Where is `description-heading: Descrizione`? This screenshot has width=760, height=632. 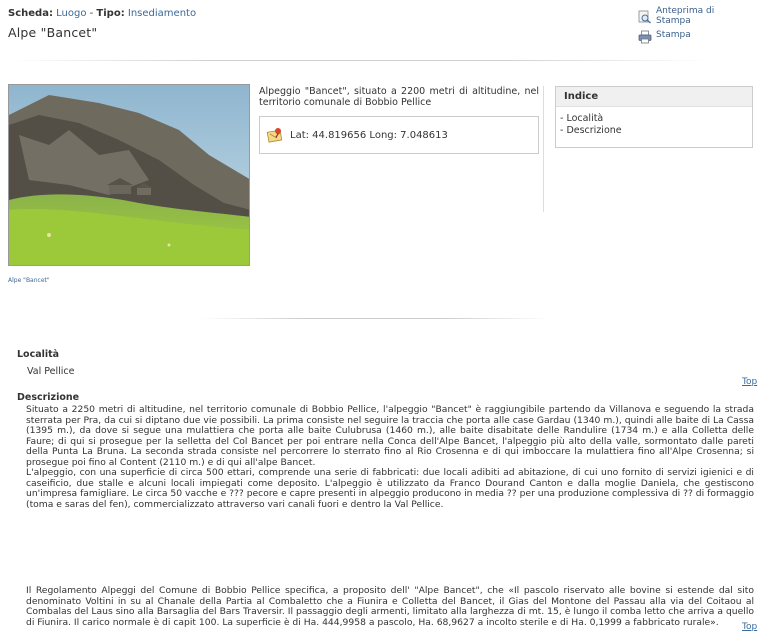 description-heading: Descrizione is located at coordinates (48, 397).